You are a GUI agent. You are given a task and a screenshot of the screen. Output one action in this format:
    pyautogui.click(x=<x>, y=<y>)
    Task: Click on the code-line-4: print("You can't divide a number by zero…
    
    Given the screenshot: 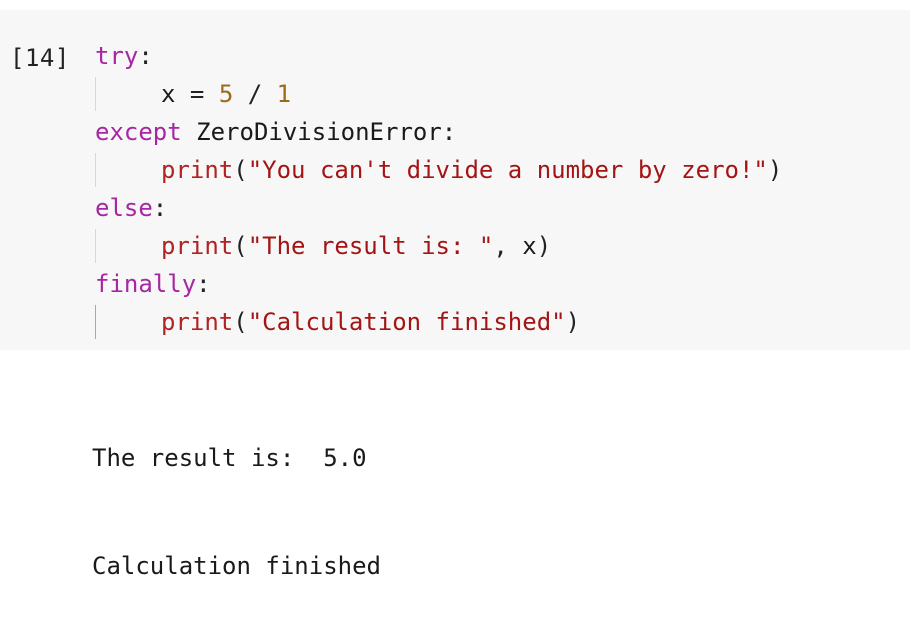 What is the action you would take?
    pyautogui.click(x=438, y=170)
    